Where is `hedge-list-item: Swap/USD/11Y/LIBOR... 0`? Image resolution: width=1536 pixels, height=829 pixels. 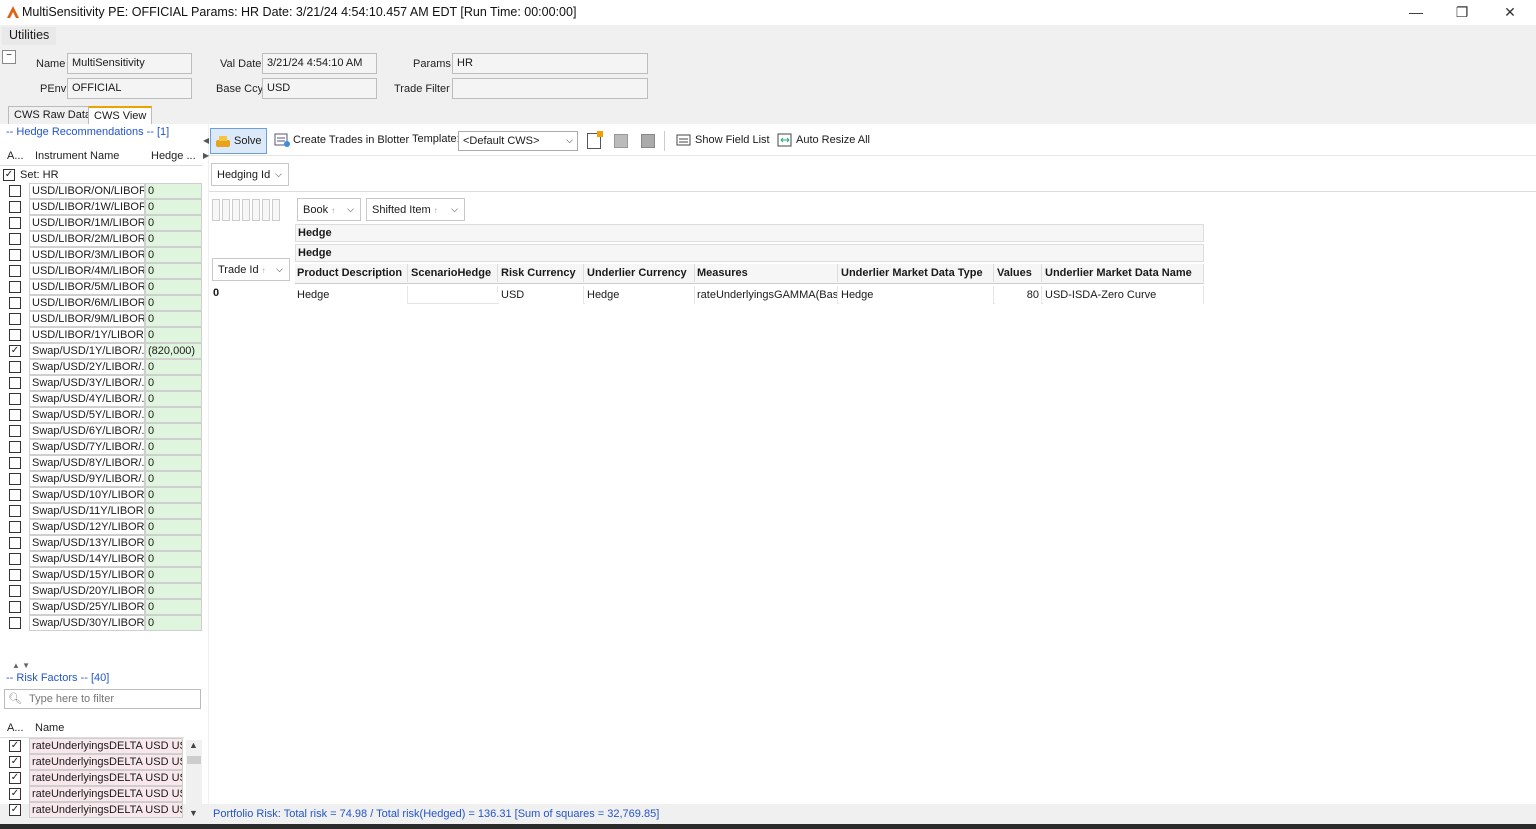
hedge-list-item: Swap/USD/11Y/LIBOR... 0 is located at coordinates (101, 511).